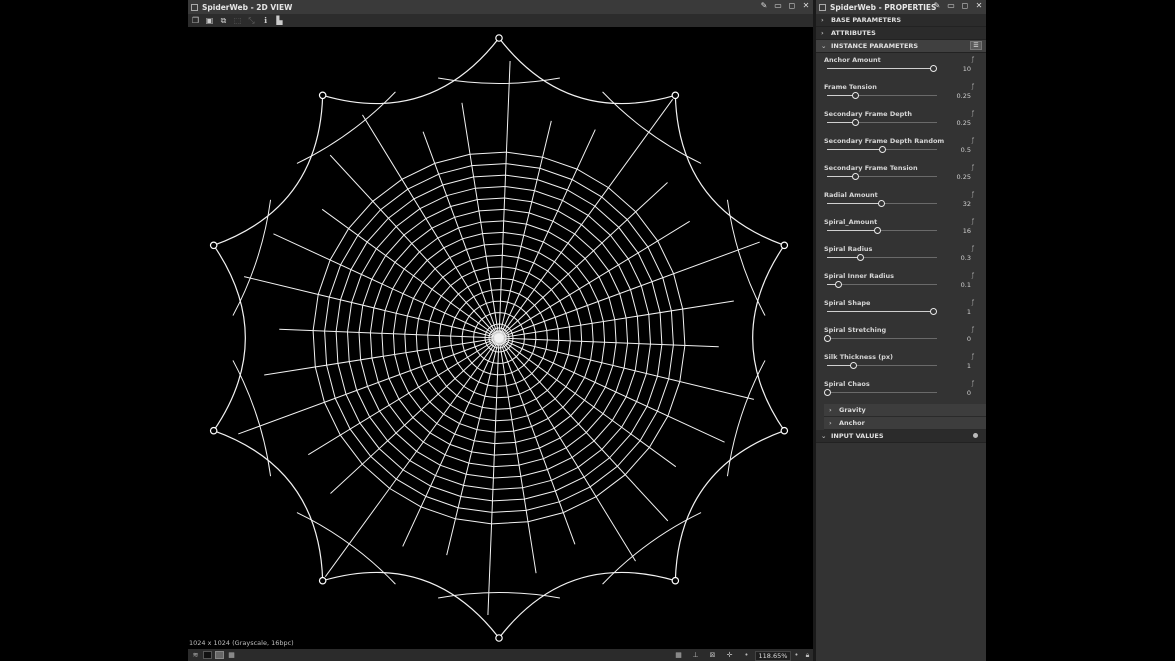 The height and width of the screenshot is (661, 1175). Describe the element at coordinates (265, 20) in the screenshot. I see `info-icon: ℹ` at that location.